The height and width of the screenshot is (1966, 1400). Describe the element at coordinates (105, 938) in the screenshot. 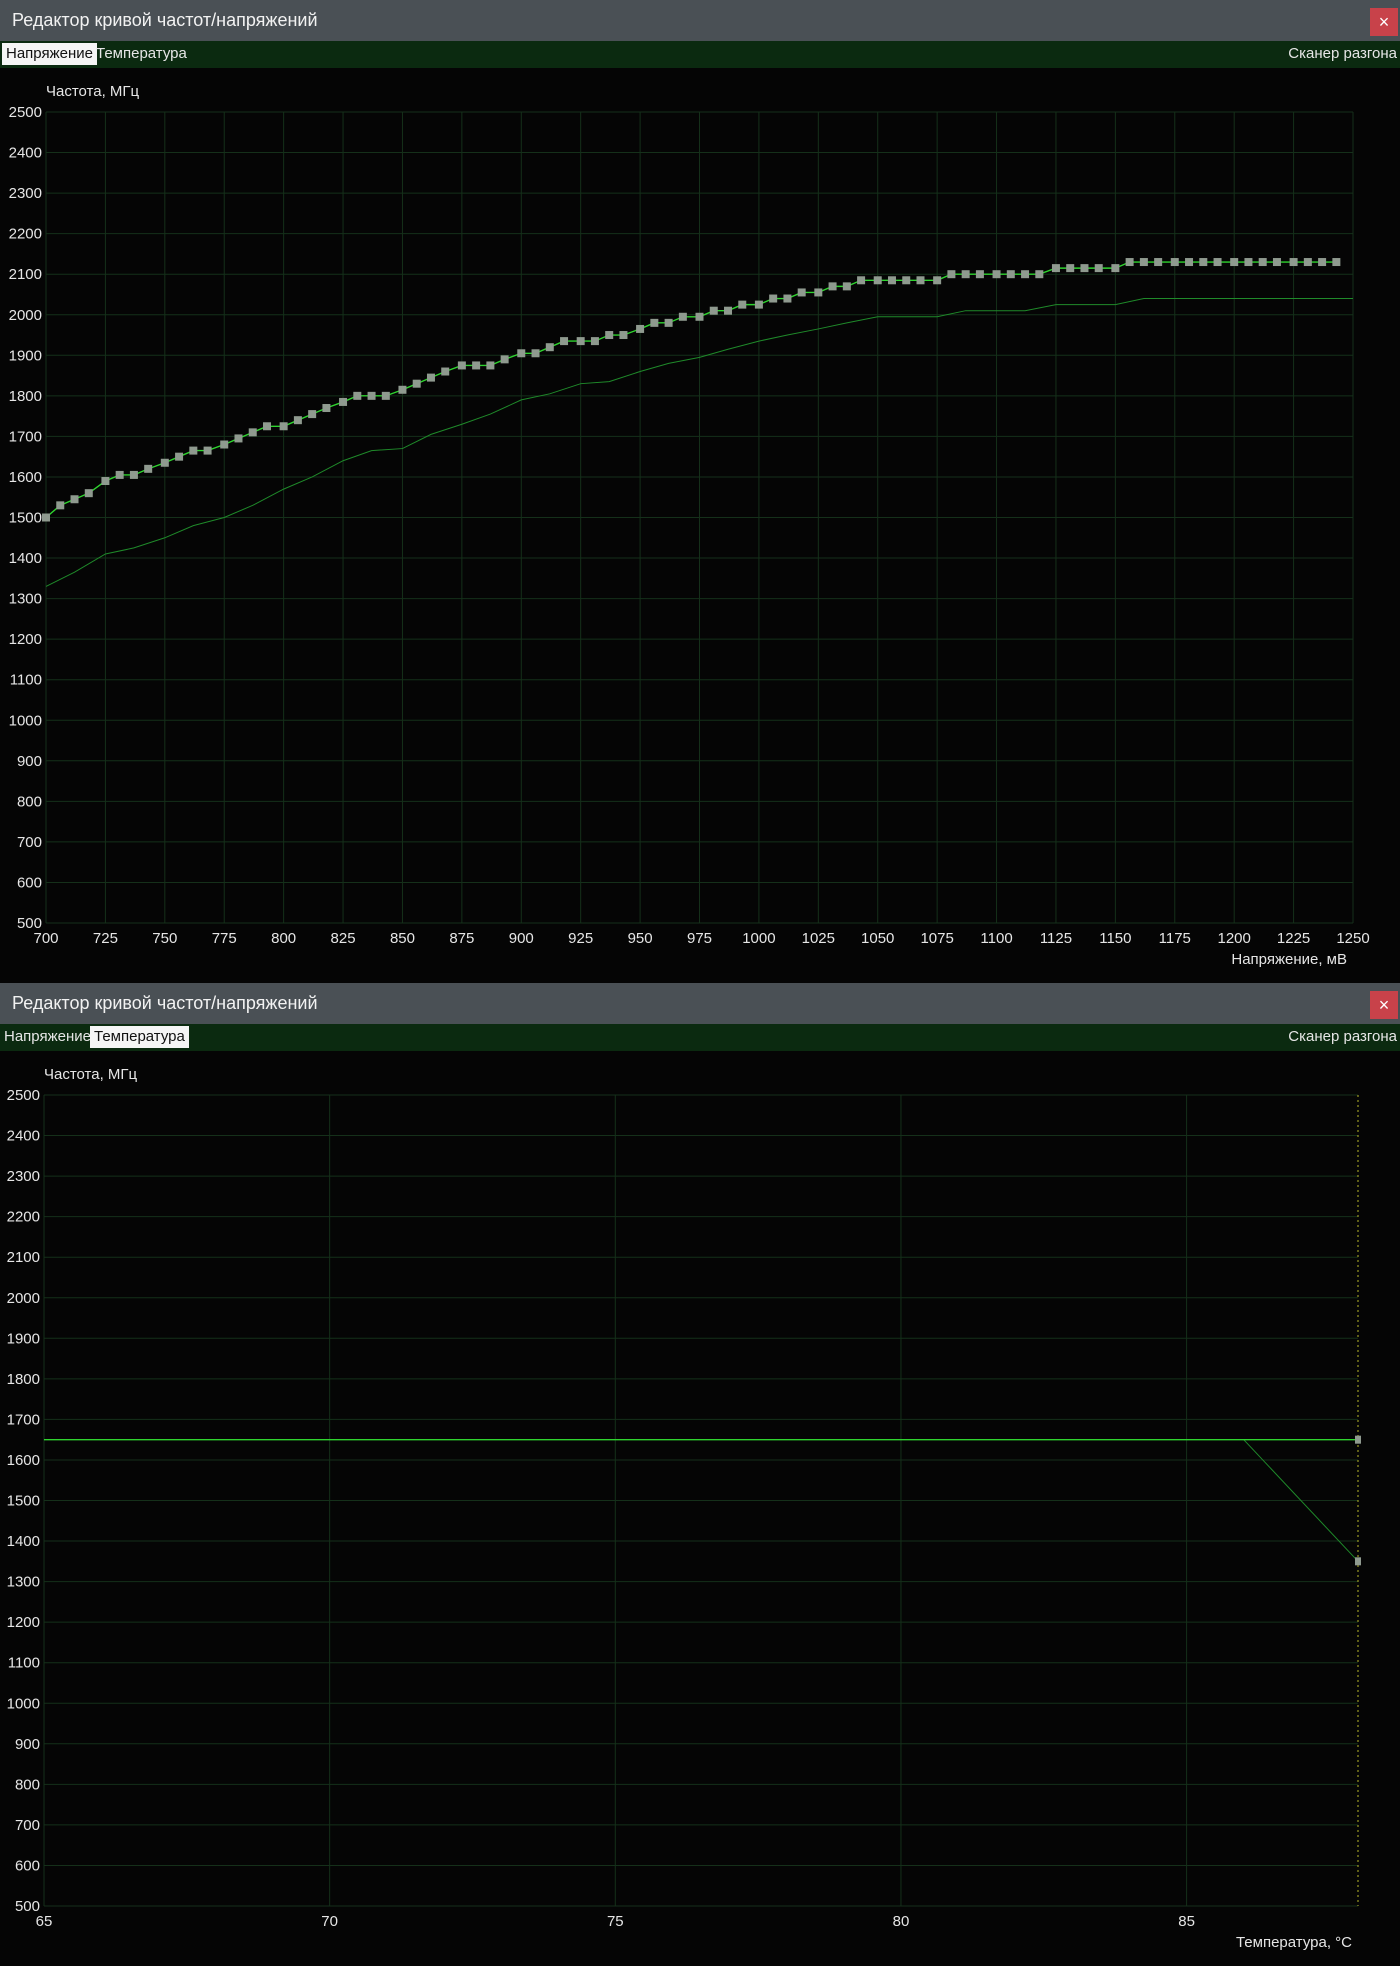

I see `x-tick-label: 725` at that location.